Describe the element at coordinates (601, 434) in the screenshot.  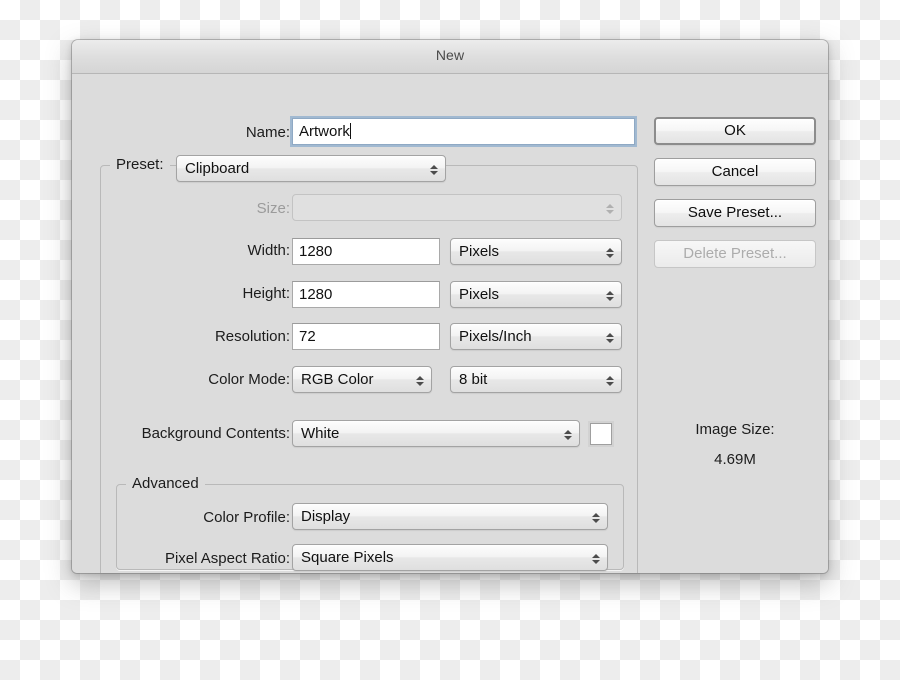
I see `background-color-swatch` at that location.